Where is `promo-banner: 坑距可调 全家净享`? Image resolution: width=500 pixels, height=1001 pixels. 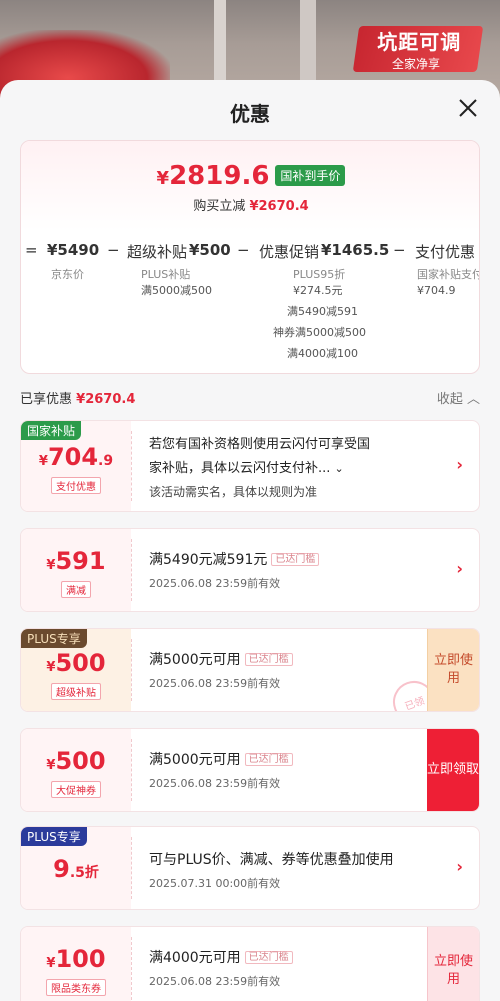
promo-banner: 坑距可调 全家净享 is located at coordinates (418, 49).